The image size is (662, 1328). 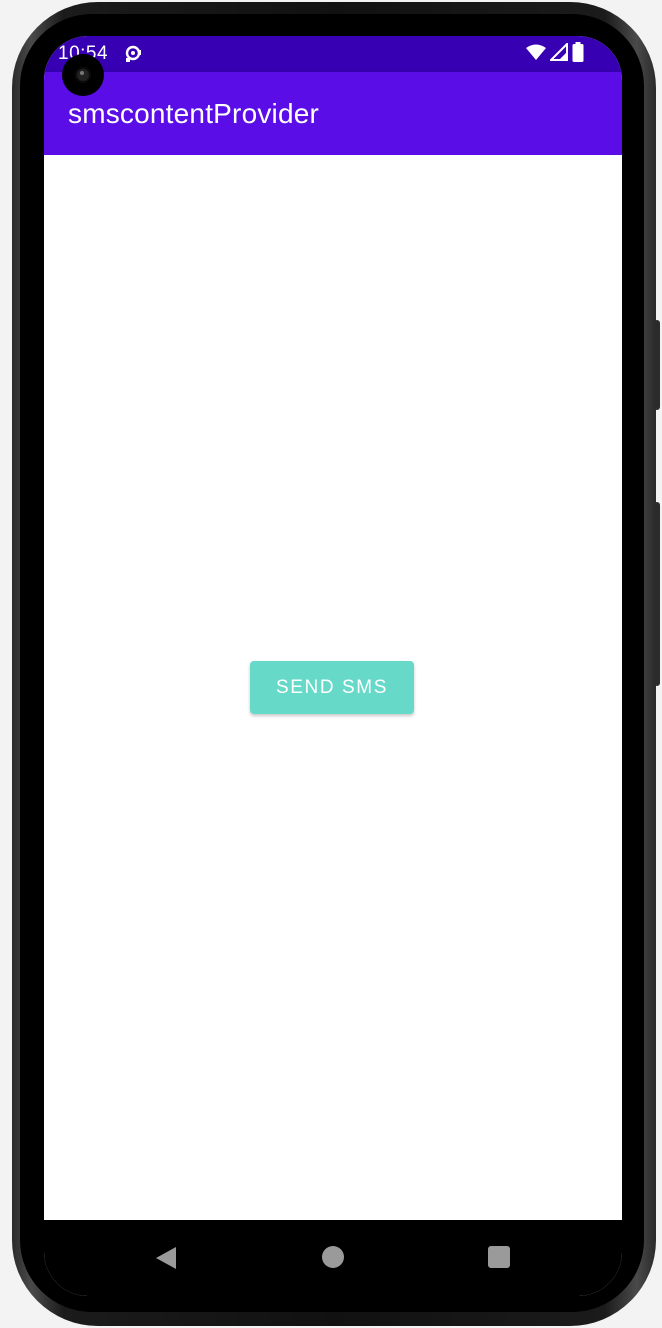 What do you see at coordinates (657, 365) in the screenshot?
I see `power-button` at bounding box center [657, 365].